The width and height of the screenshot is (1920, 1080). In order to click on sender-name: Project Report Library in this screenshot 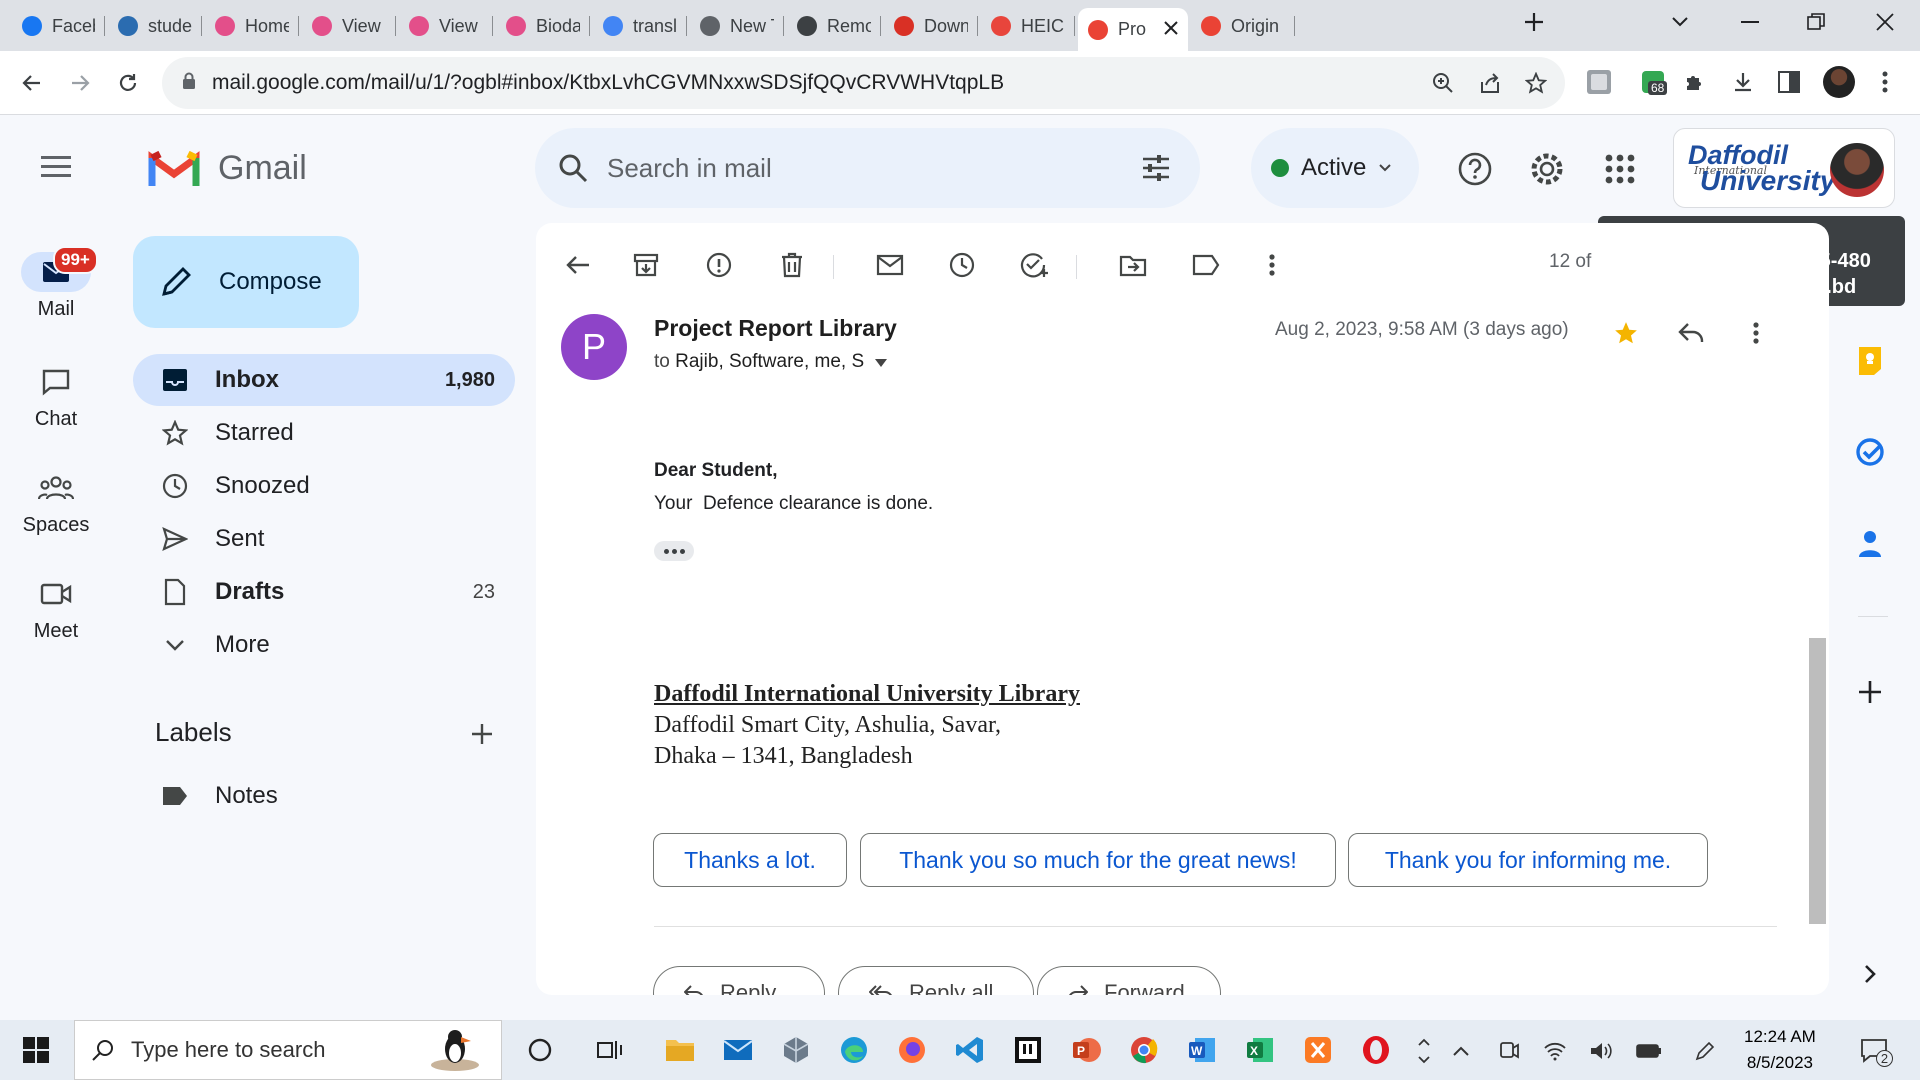, I will do `click(775, 328)`.